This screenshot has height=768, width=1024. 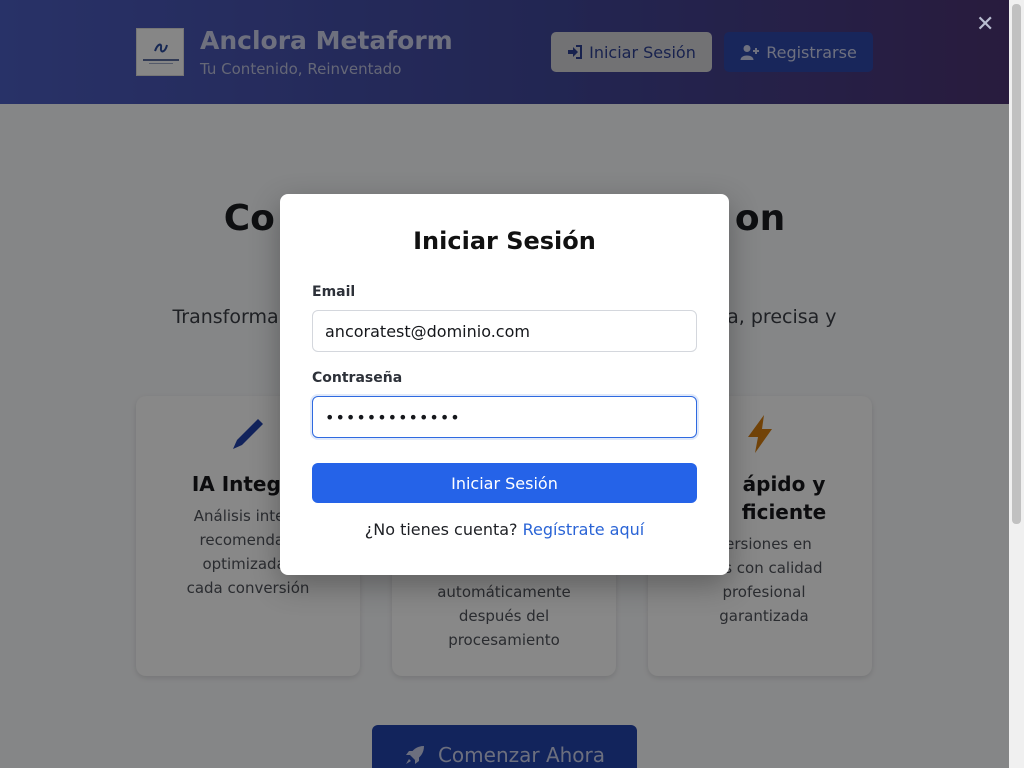 I want to click on scrollbar-thumb, so click(x=1016, y=264).